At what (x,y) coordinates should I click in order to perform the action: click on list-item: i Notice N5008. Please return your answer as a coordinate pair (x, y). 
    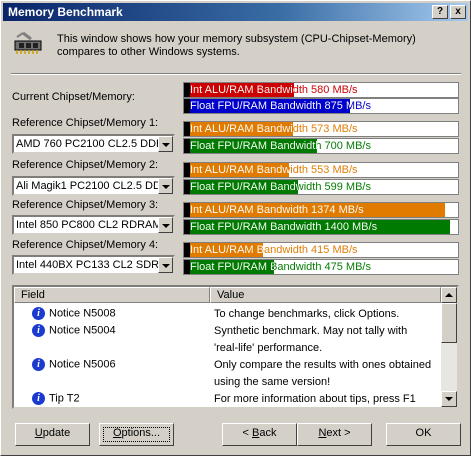
    Looking at the image, I should click on (74, 313).